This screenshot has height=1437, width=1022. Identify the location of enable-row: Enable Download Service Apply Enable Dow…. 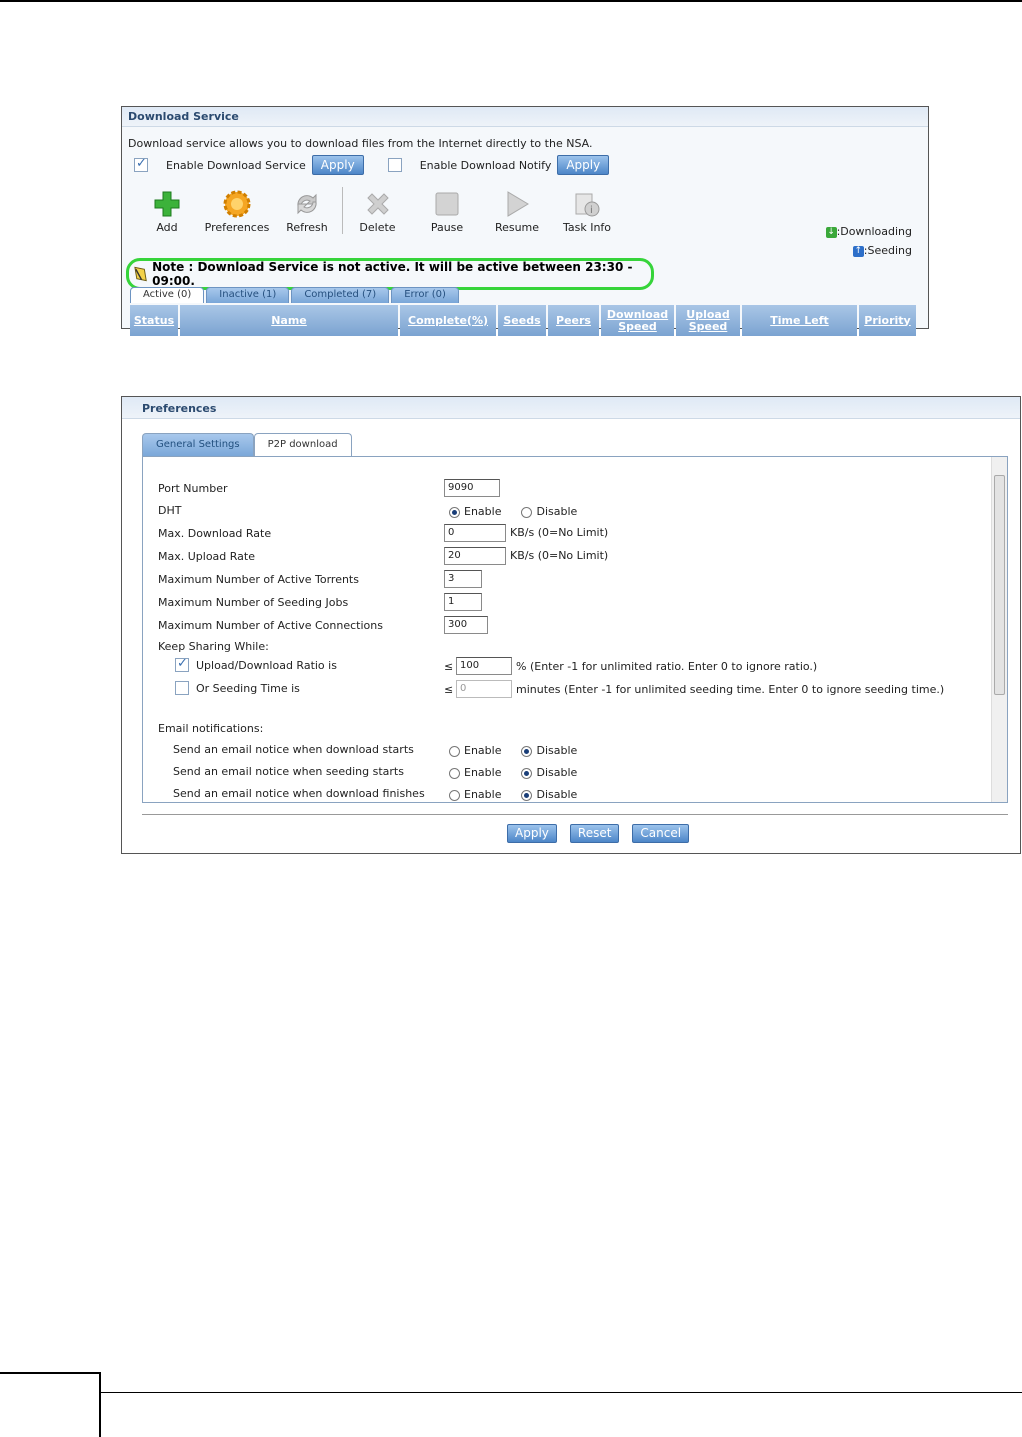
(372, 165).